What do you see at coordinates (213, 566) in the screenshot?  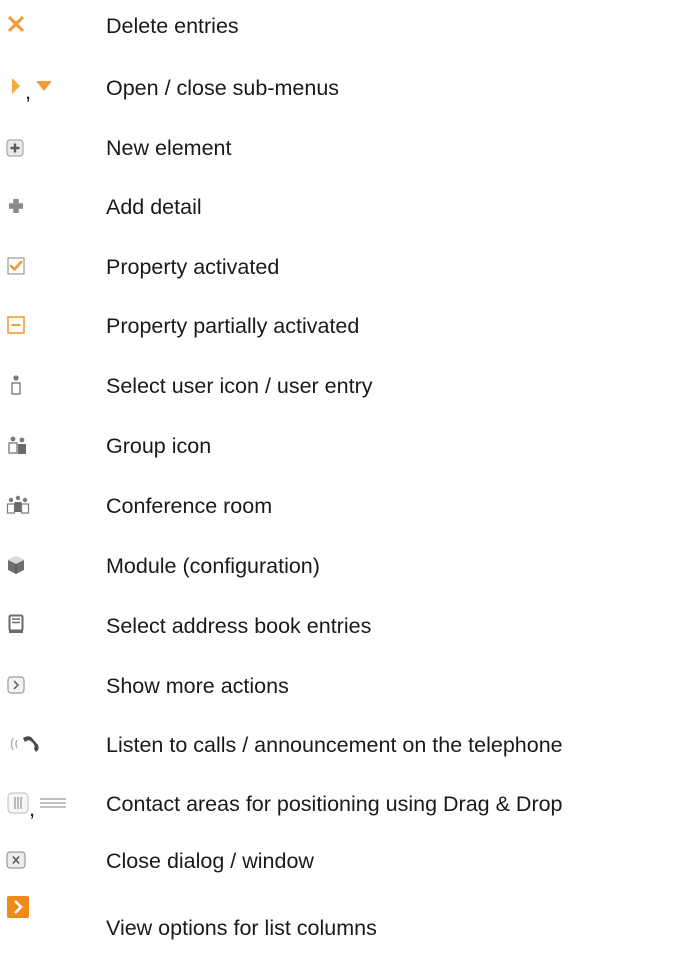 I see `legend-label-module: Module (configuration)` at bounding box center [213, 566].